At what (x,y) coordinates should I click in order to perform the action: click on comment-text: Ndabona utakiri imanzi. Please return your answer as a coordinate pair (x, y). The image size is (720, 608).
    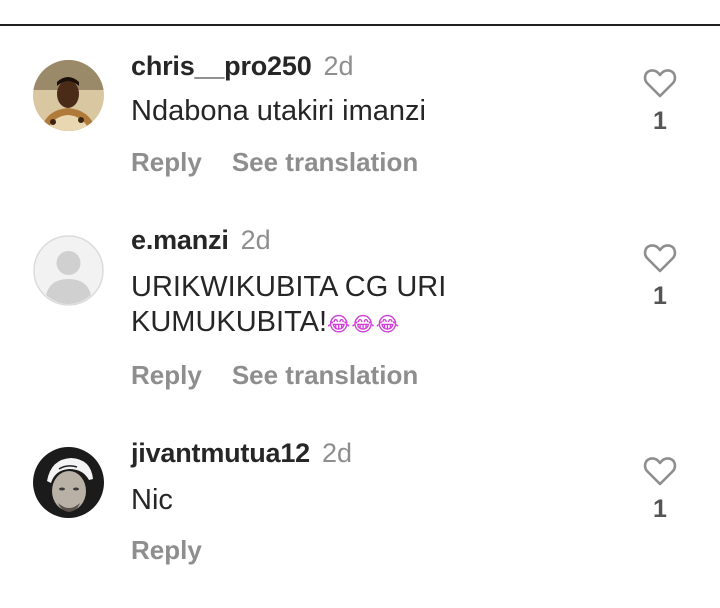
    Looking at the image, I should click on (371, 111).